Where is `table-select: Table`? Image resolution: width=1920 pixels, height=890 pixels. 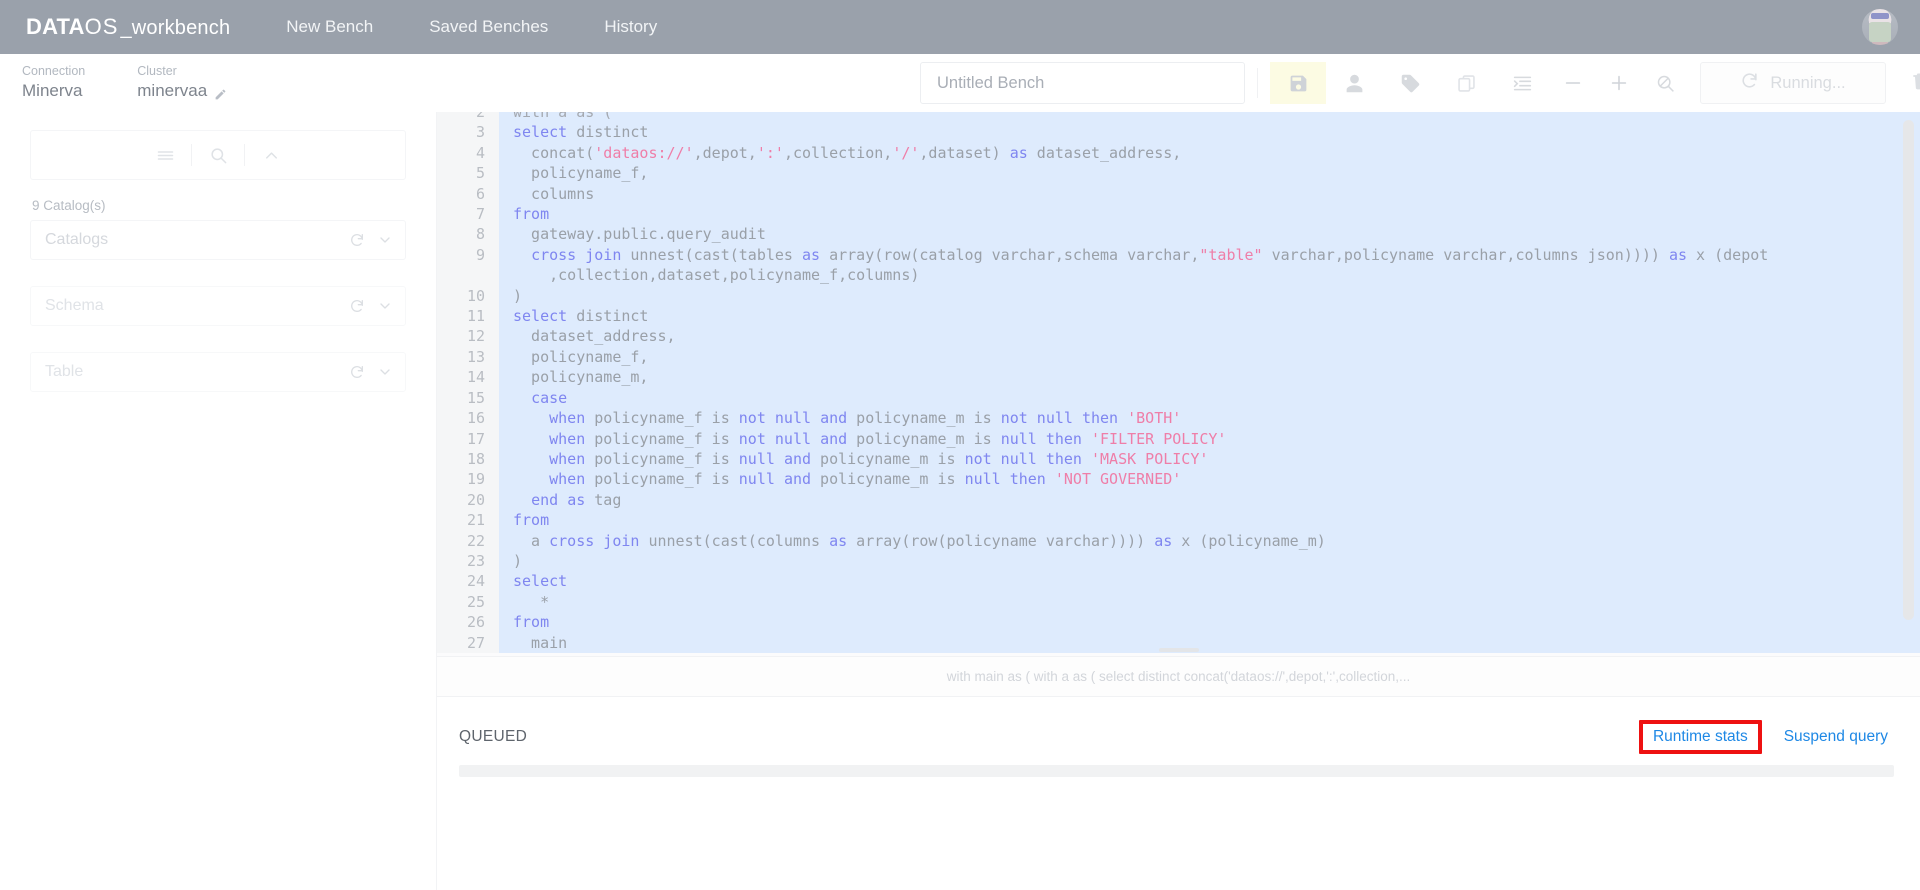 table-select: Table is located at coordinates (218, 372).